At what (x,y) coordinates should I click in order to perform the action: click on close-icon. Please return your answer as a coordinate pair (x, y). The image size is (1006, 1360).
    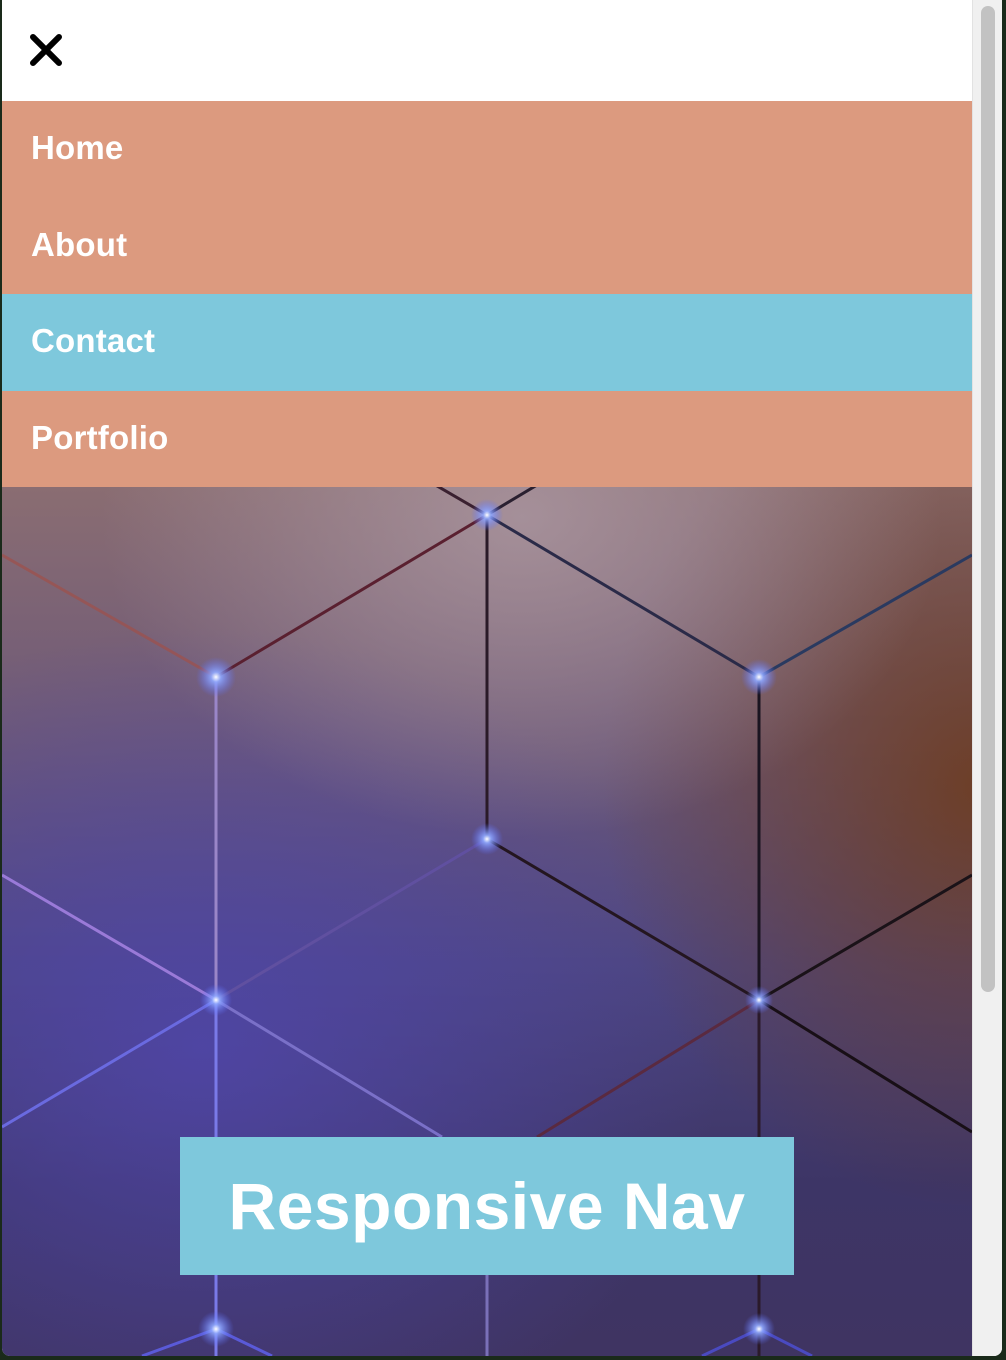
    Looking at the image, I should click on (46, 50).